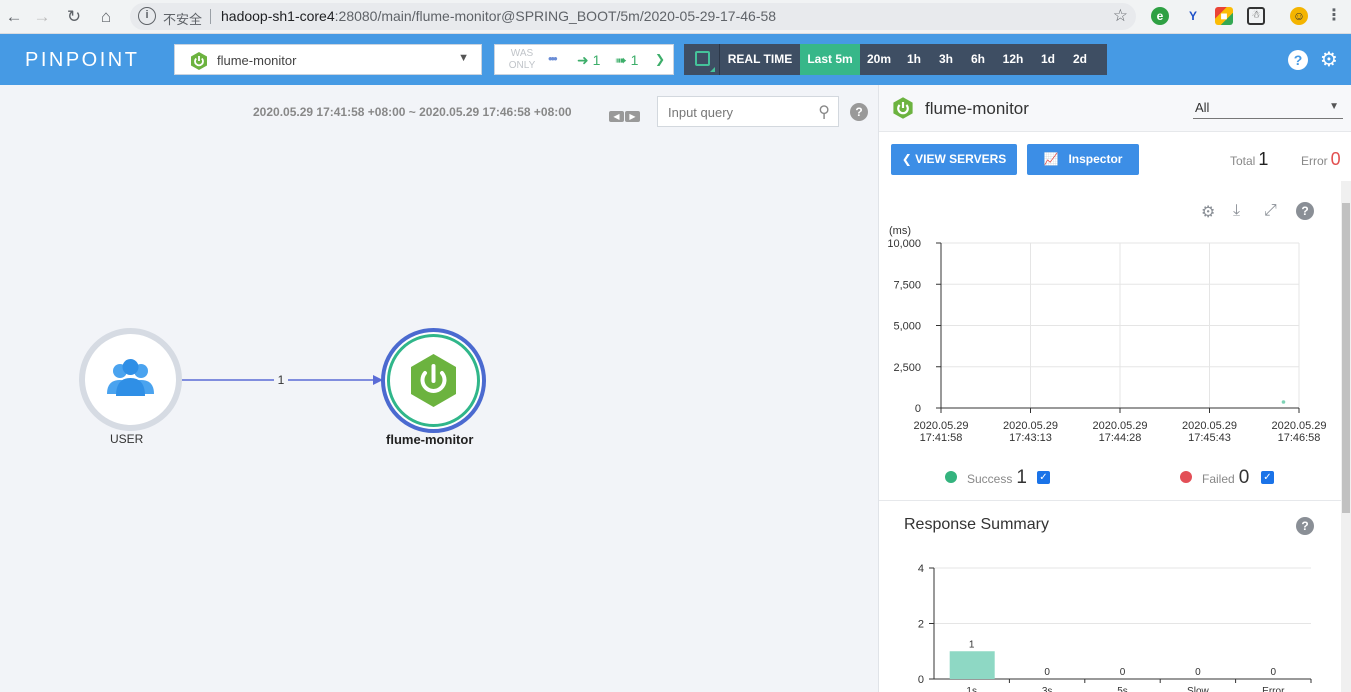 This screenshot has width=1351, height=692. I want to click on view-servers-button: ❮ VIEW SERVERS, so click(954, 159).